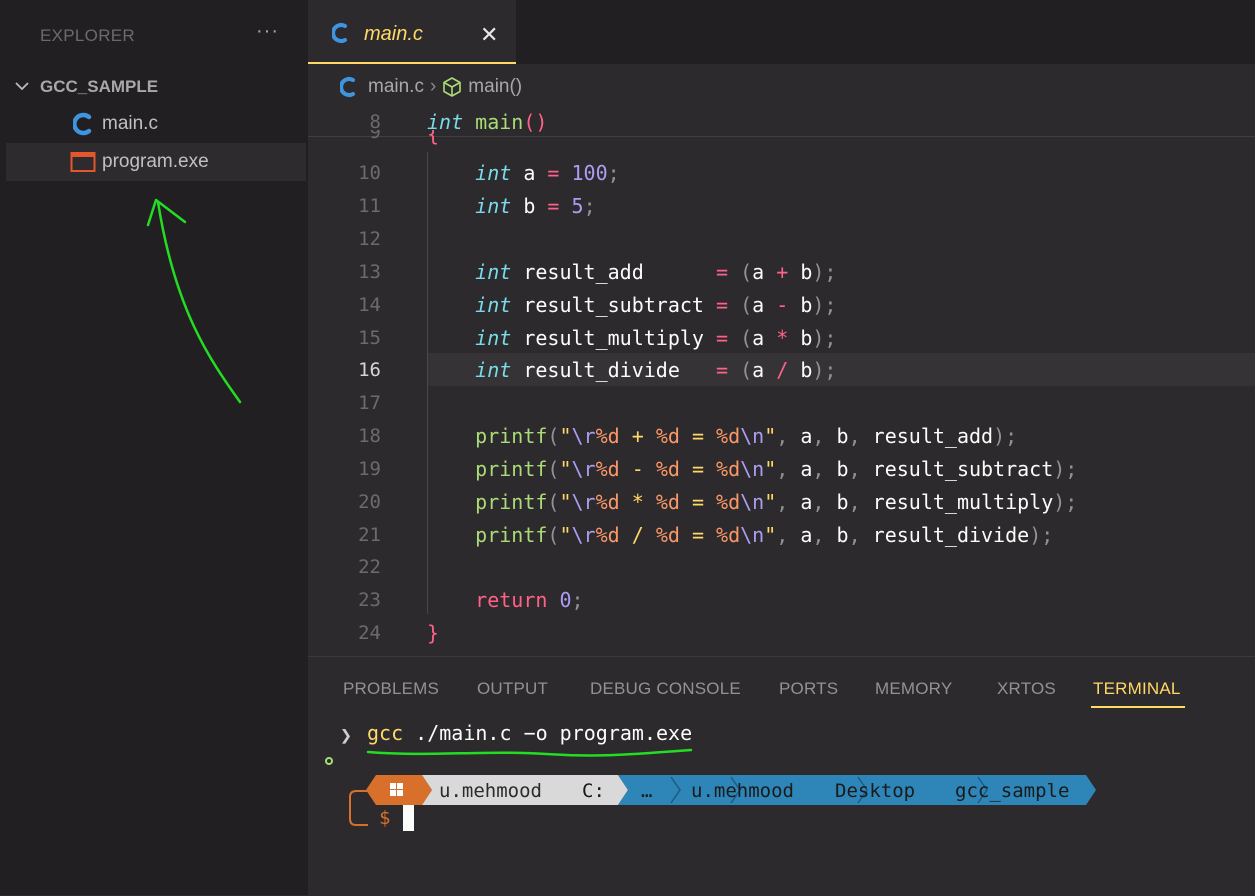 This screenshot has height=896, width=1255. I want to click on tab-main-c: main.c ✕, so click(412, 32).